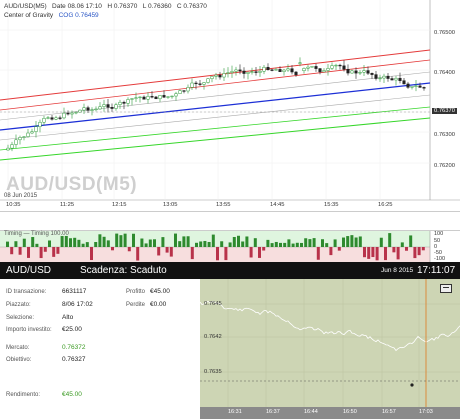 The height and width of the screenshot is (419, 460). What do you see at coordinates (78, 15) in the screenshot?
I see `cog-value: COG 0.76459` at bounding box center [78, 15].